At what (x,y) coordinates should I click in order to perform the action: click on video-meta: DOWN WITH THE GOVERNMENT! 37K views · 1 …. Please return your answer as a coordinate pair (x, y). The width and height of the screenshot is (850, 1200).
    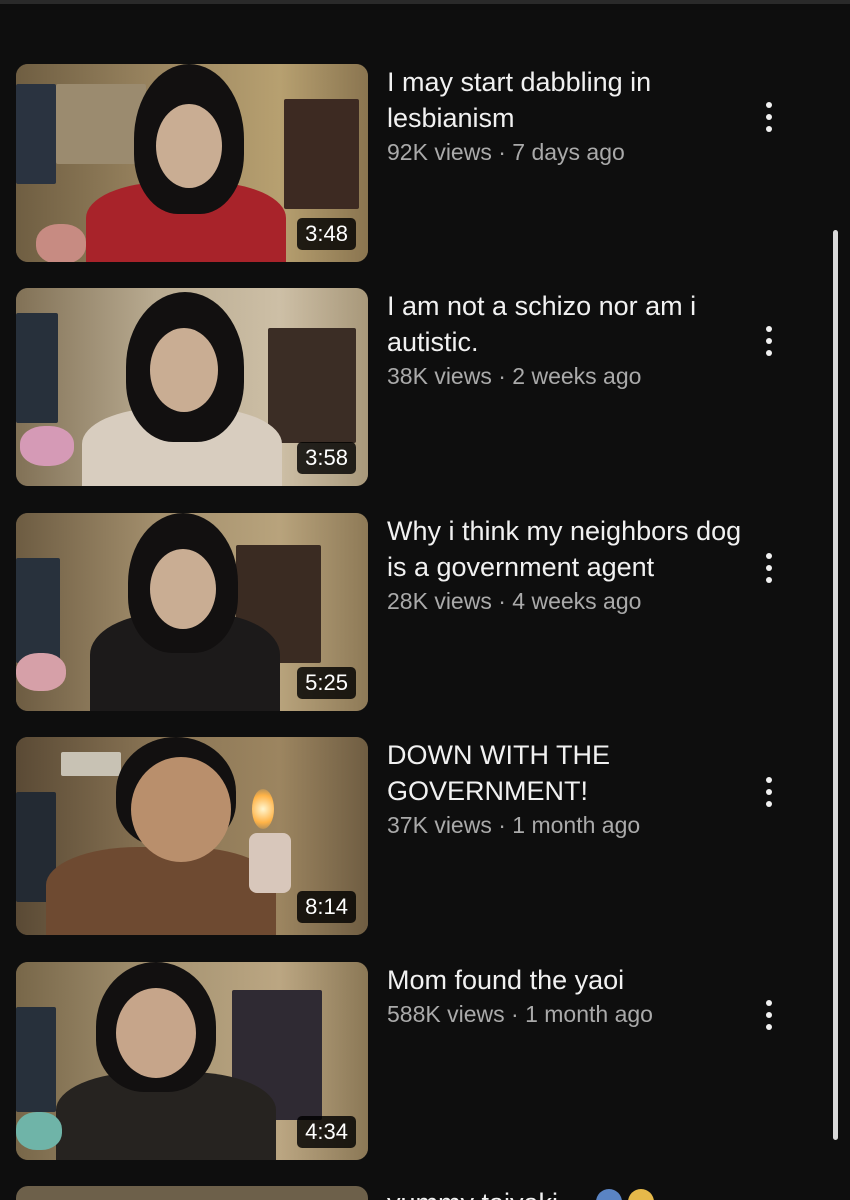
    Looking at the image, I should click on (567, 788).